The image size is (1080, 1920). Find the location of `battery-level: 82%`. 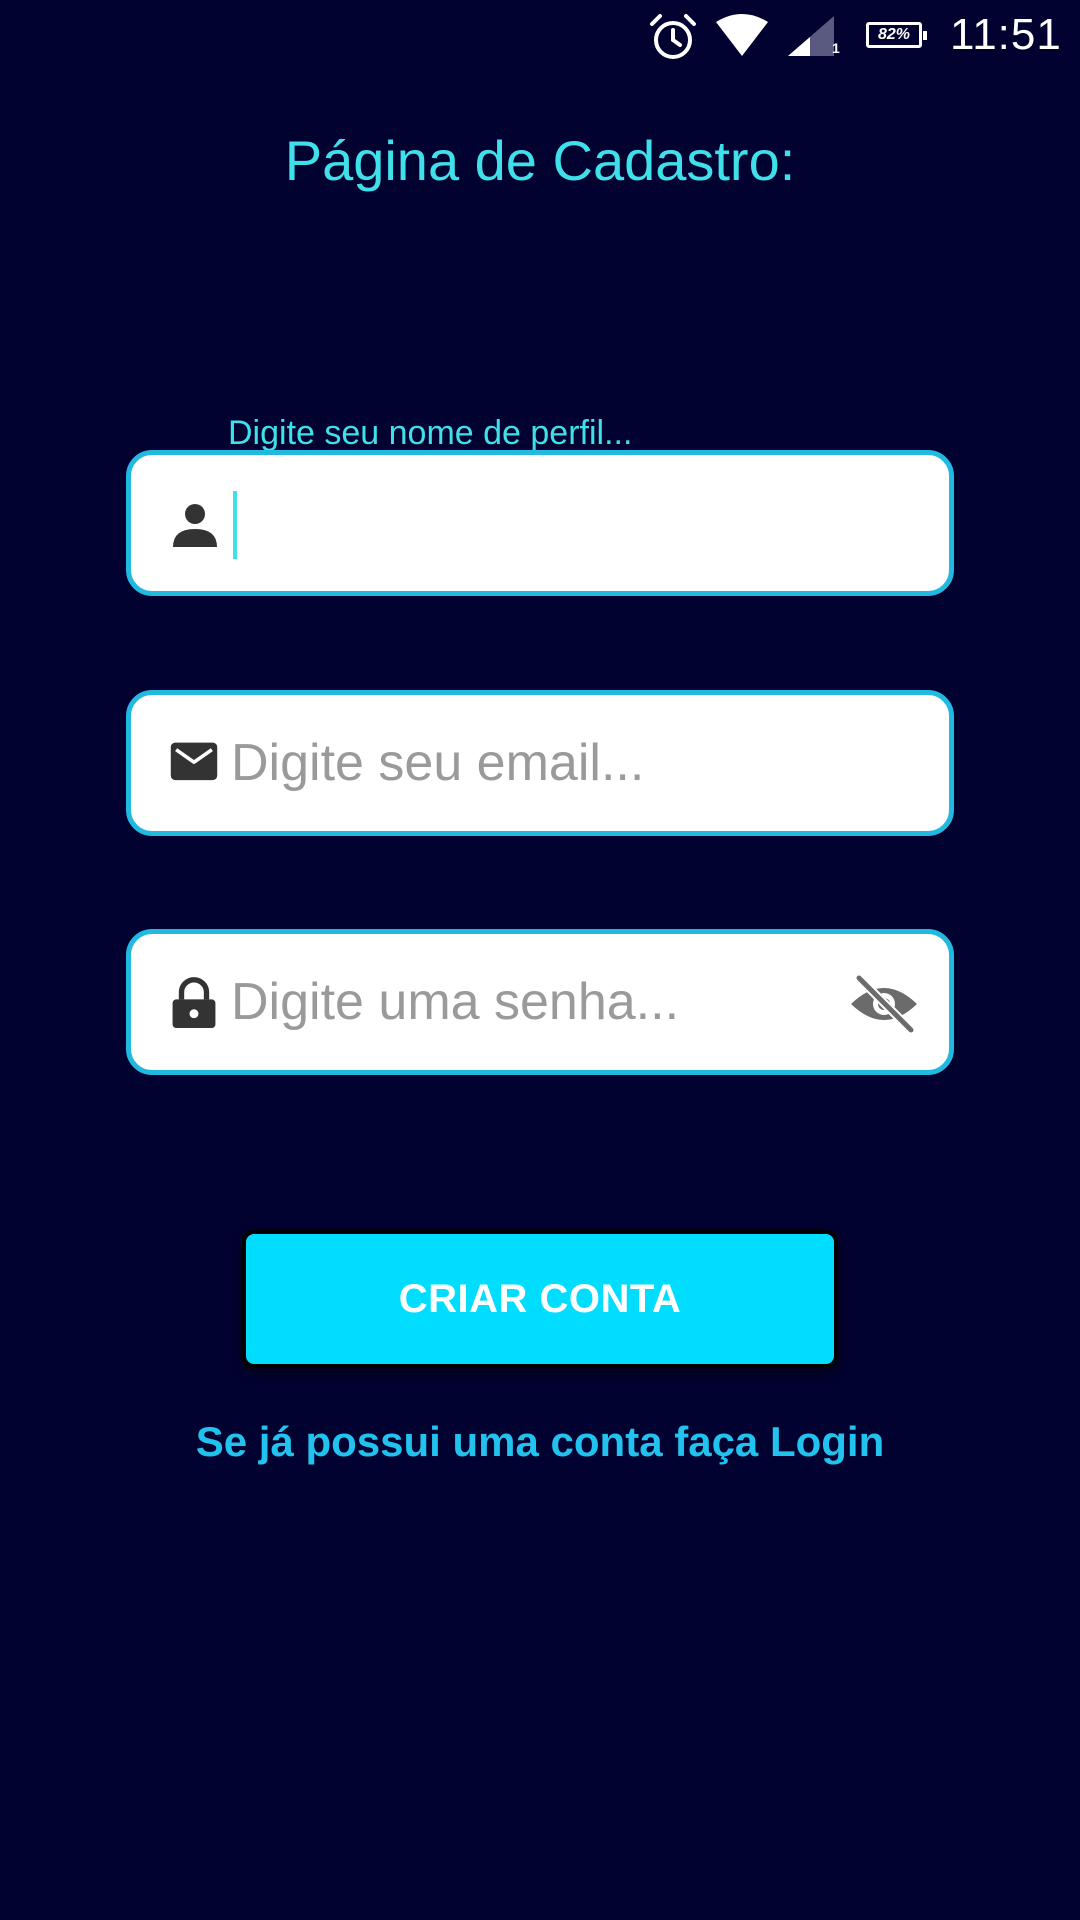

battery-level: 82% is located at coordinates (894, 34).